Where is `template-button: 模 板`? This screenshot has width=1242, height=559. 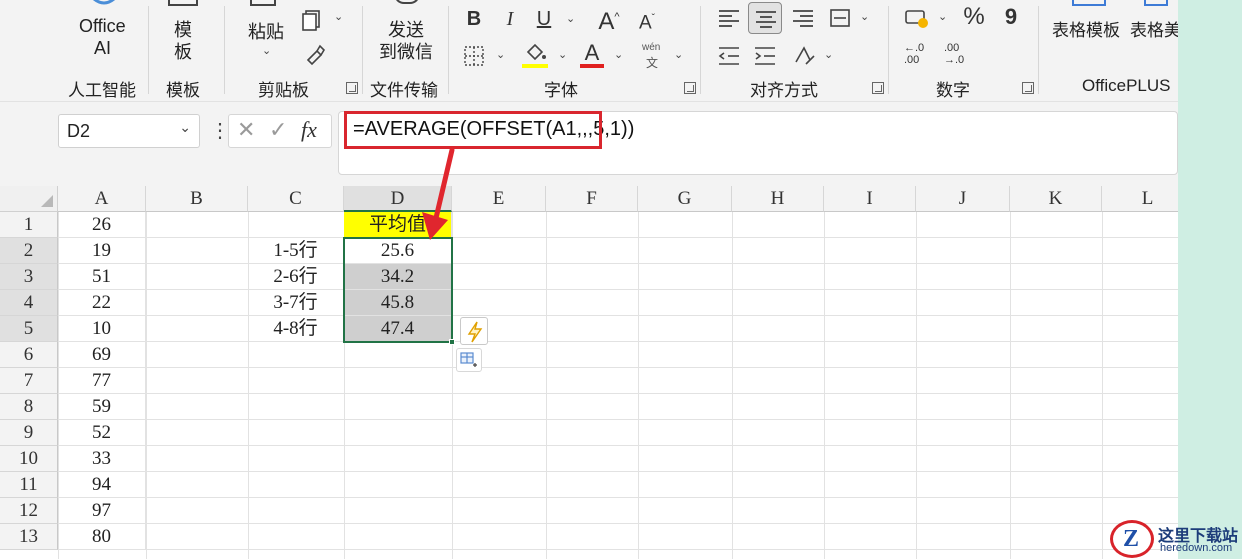 template-button: 模 板 is located at coordinates (184, 33).